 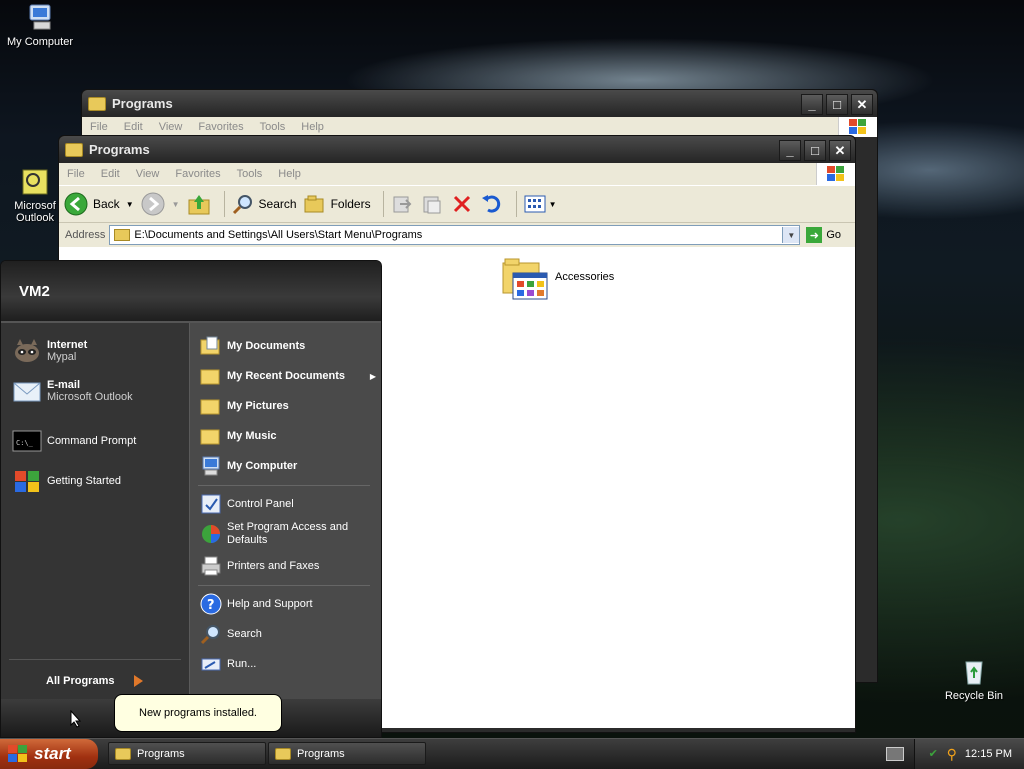 I want to click on my-documents-icon, so click(x=210, y=345).